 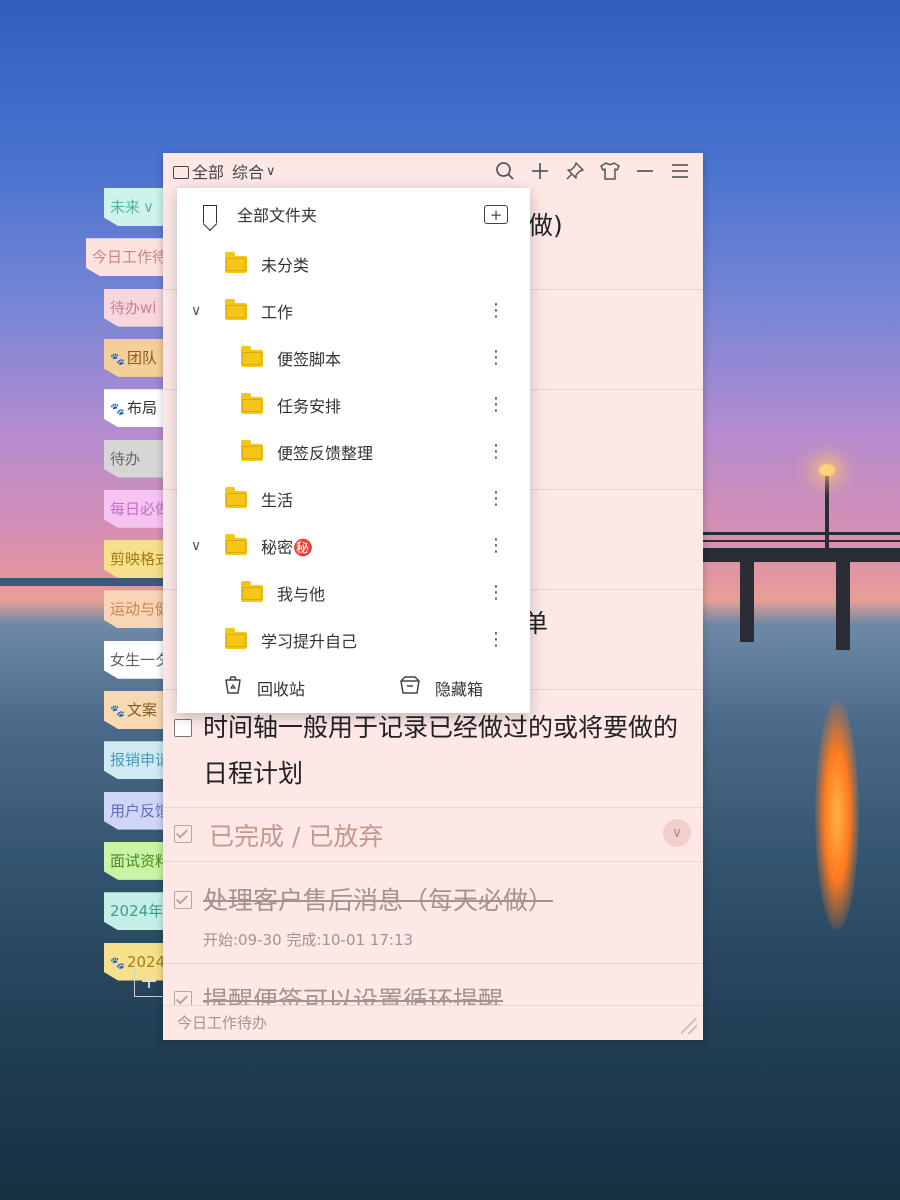 I want to click on folder-item: ∨ 工作 ⋮, so click(x=353, y=311).